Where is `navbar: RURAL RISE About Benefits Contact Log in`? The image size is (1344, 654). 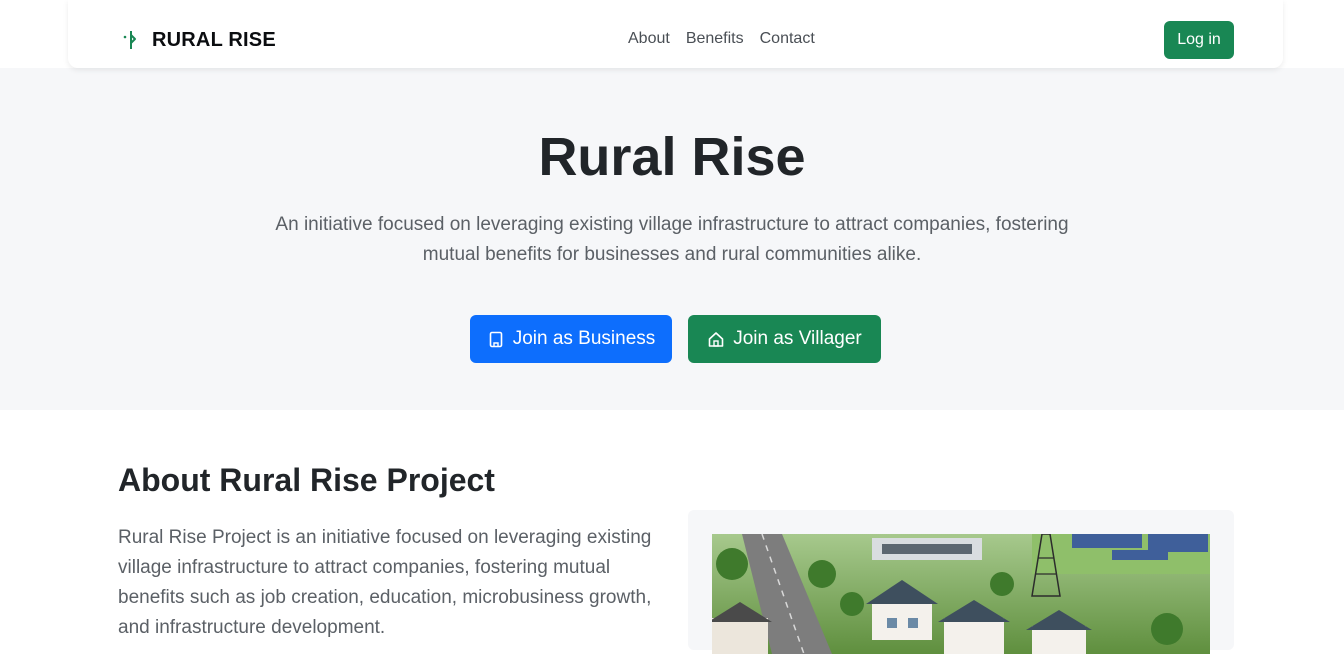
navbar: RURAL RISE About Benefits Contact Log in is located at coordinates (675, 34).